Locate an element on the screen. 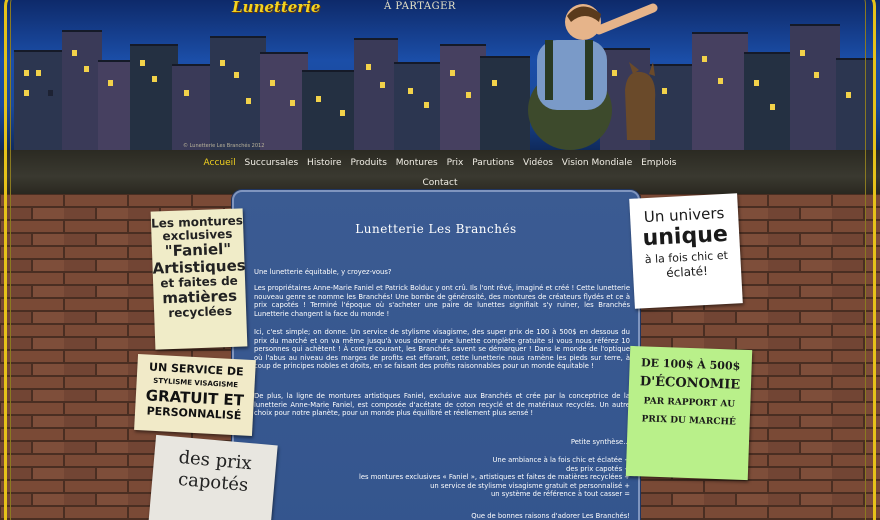  poster-line: recyclées is located at coordinates (200, 312).